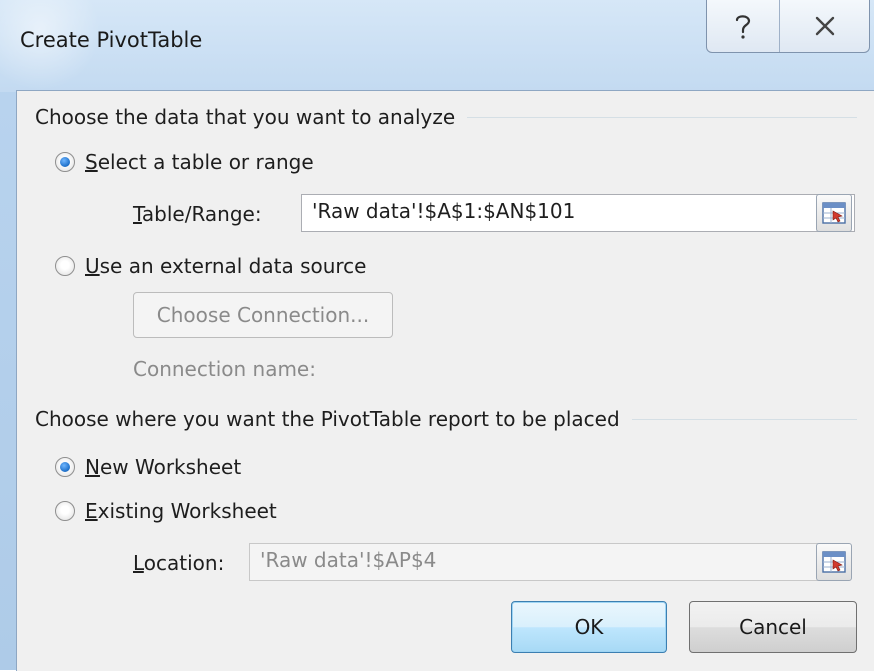 Image resolution: width=874 pixels, height=671 pixels. I want to click on help-button, so click(743, 26).